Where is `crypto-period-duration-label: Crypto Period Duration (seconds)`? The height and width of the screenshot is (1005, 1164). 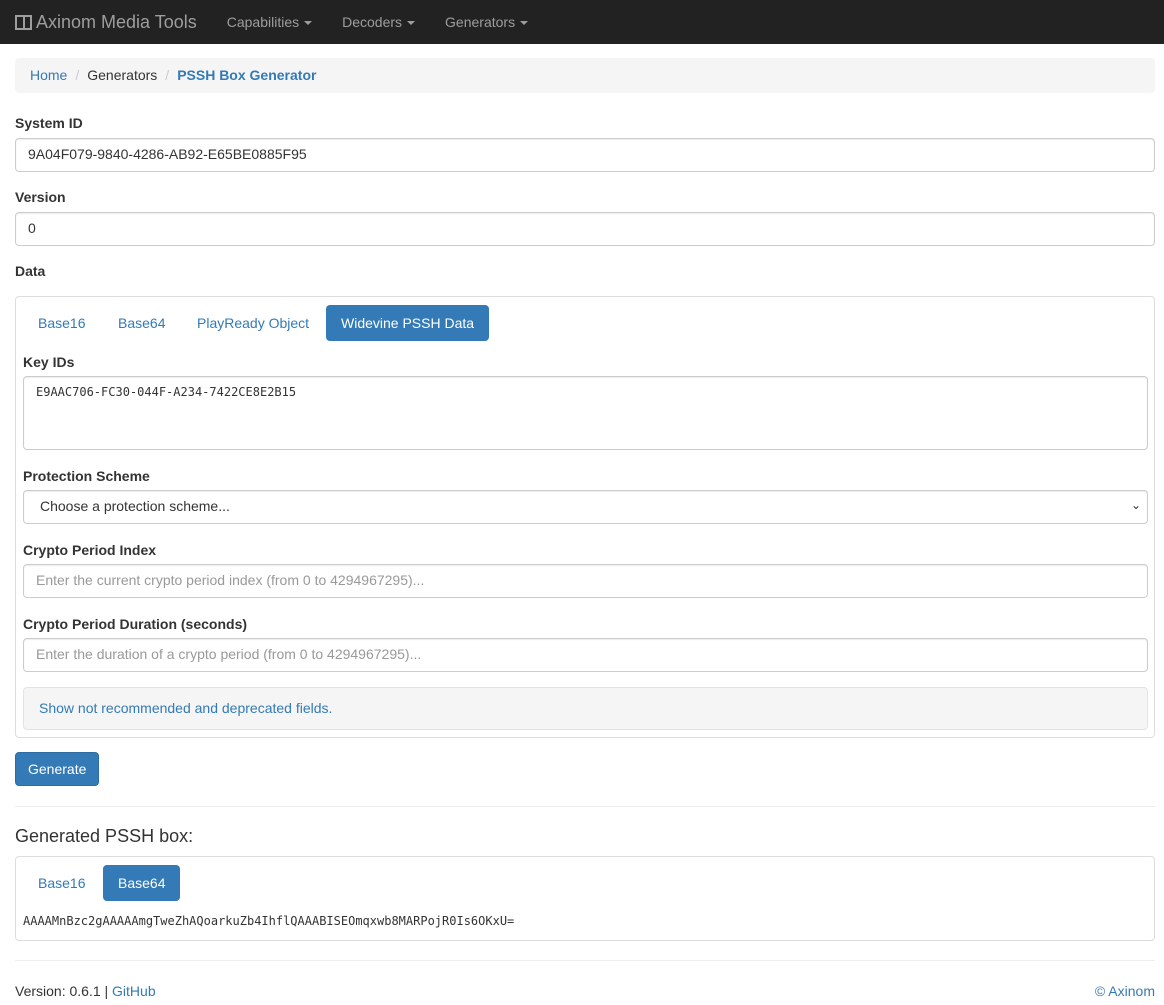 crypto-period-duration-label: Crypto Period Duration (seconds) is located at coordinates (135, 624).